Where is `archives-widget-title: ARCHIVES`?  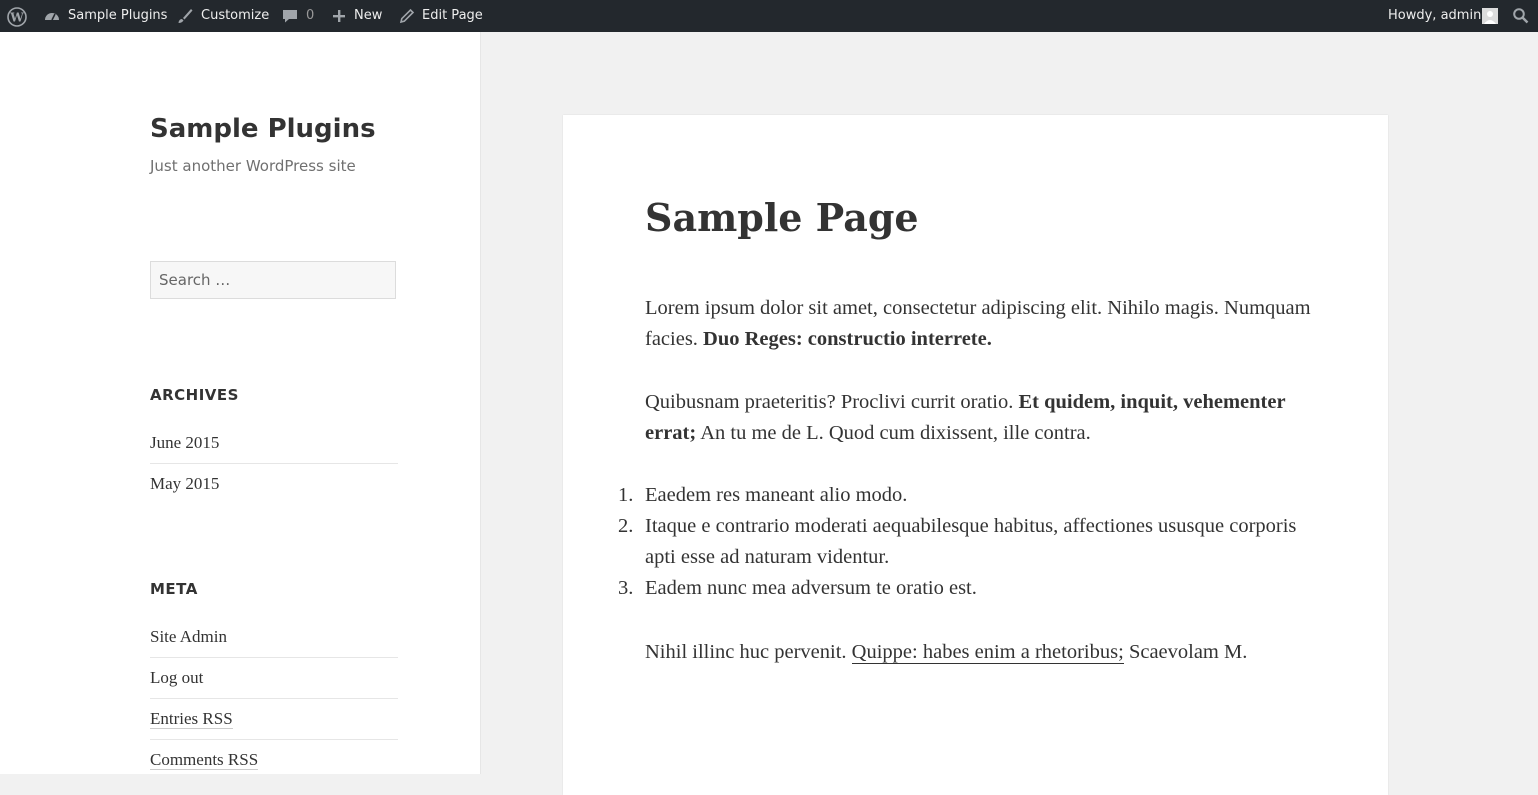
archives-widget-title: ARCHIVES is located at coordinates (194, 395).